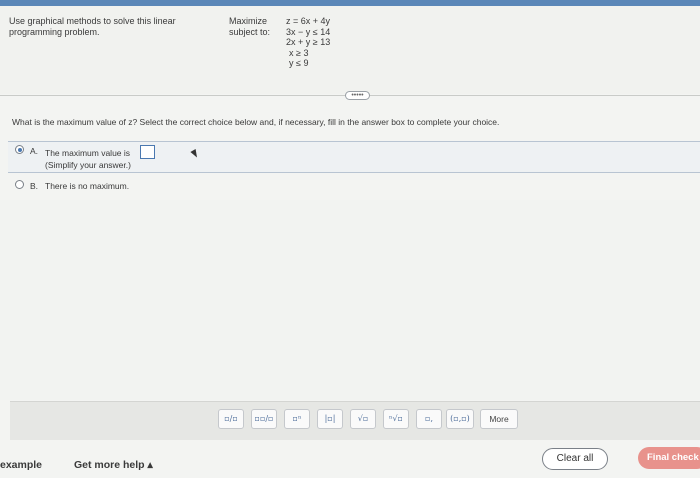  Describe the element at coordinates (19, 184) in the screenshot. I see `choice-b-radio` at that location.